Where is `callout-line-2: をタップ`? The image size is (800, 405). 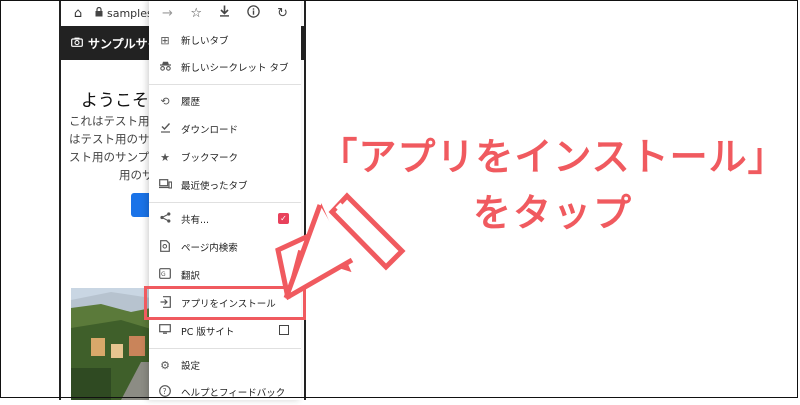 callout-line-2: をタップ is located at coordinates (552, 213).